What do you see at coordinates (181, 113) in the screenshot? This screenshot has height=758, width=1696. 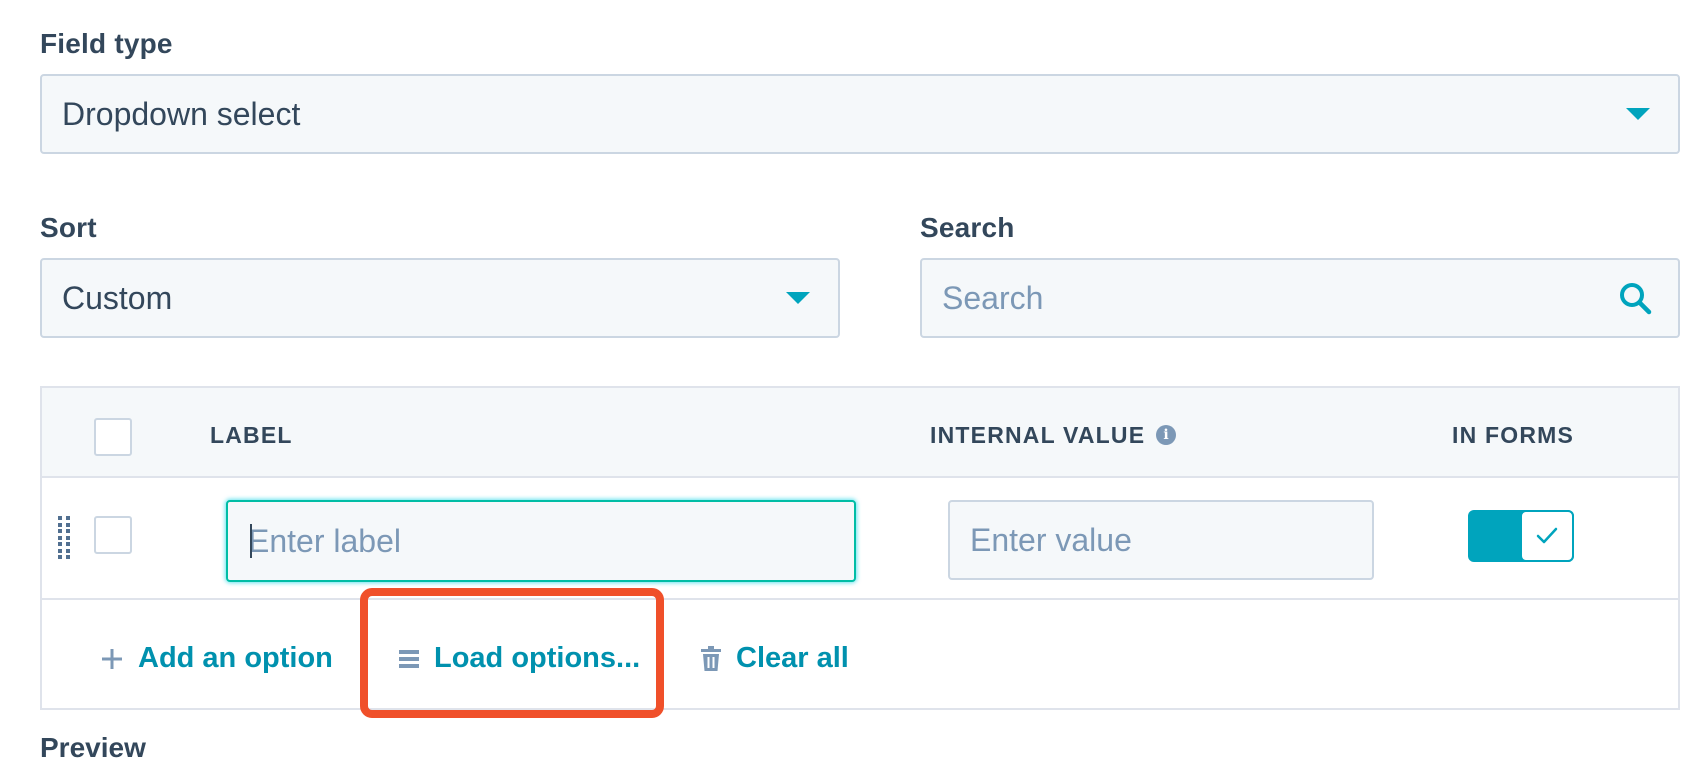 I see `field-type-value: Dropdown select` at bounding box center [181, 113].